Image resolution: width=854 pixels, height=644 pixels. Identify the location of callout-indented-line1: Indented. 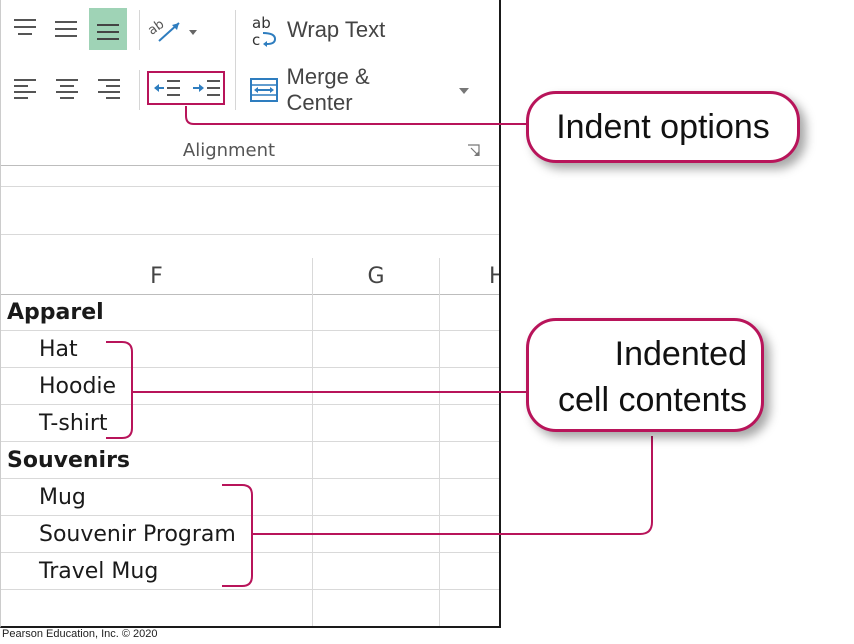
(680, 354).